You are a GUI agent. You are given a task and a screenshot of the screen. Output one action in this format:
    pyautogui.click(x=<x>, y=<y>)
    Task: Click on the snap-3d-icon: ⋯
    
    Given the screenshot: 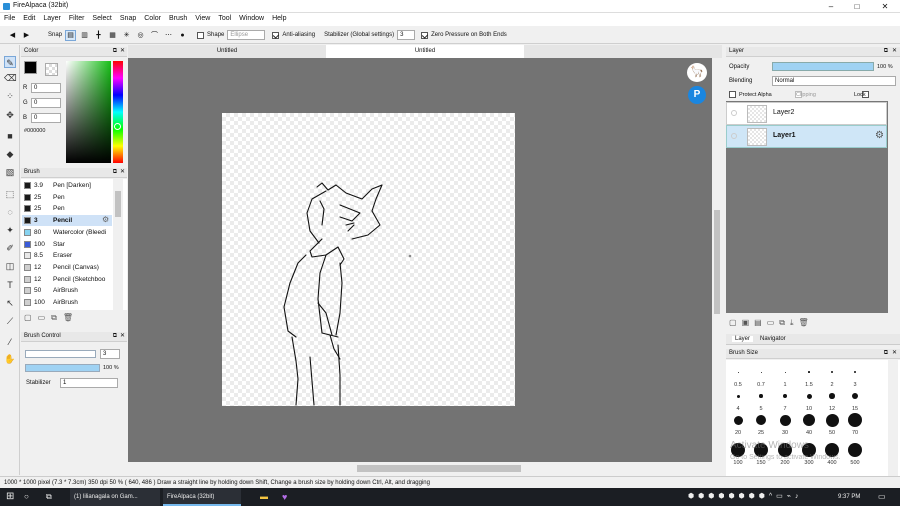 What is the action you would take?
    pyautogui.click(x=168, y=35)
    